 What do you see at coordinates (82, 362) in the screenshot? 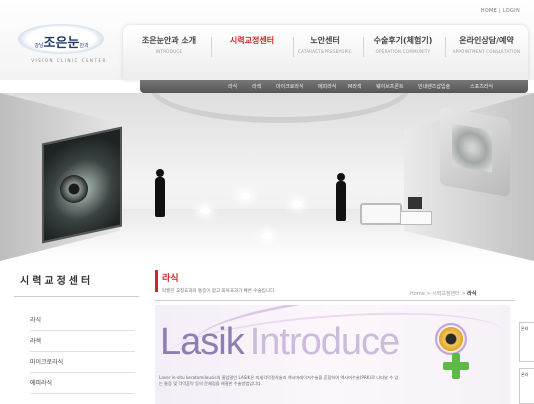
I see `left-menu-item-micro-lasik: 마이크로라식` at bounding box center [82, 362].